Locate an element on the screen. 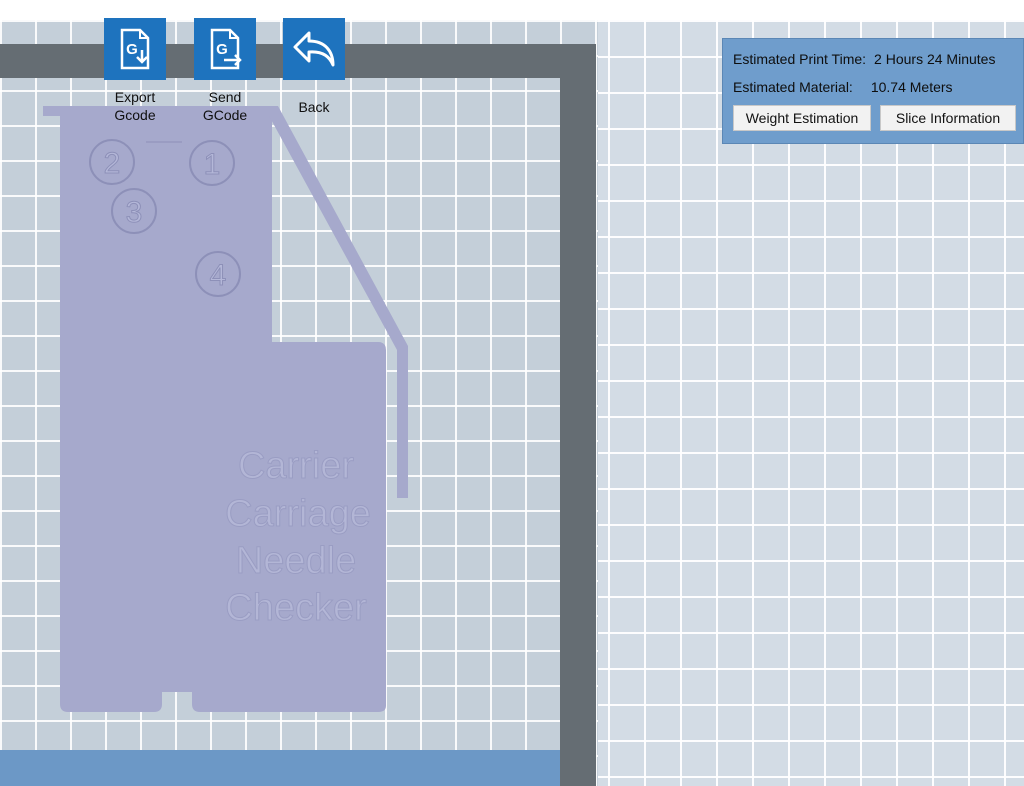 This screenshot has height=786, width=1024. back-arrow-icon is located at coordinates (314, 49).